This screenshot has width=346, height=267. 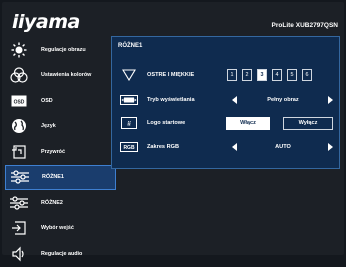 What do you see at coordinates (283, 147) in the screenshot?
I see `rgb-range-value: AUTO` at bounding box center [283, 147].